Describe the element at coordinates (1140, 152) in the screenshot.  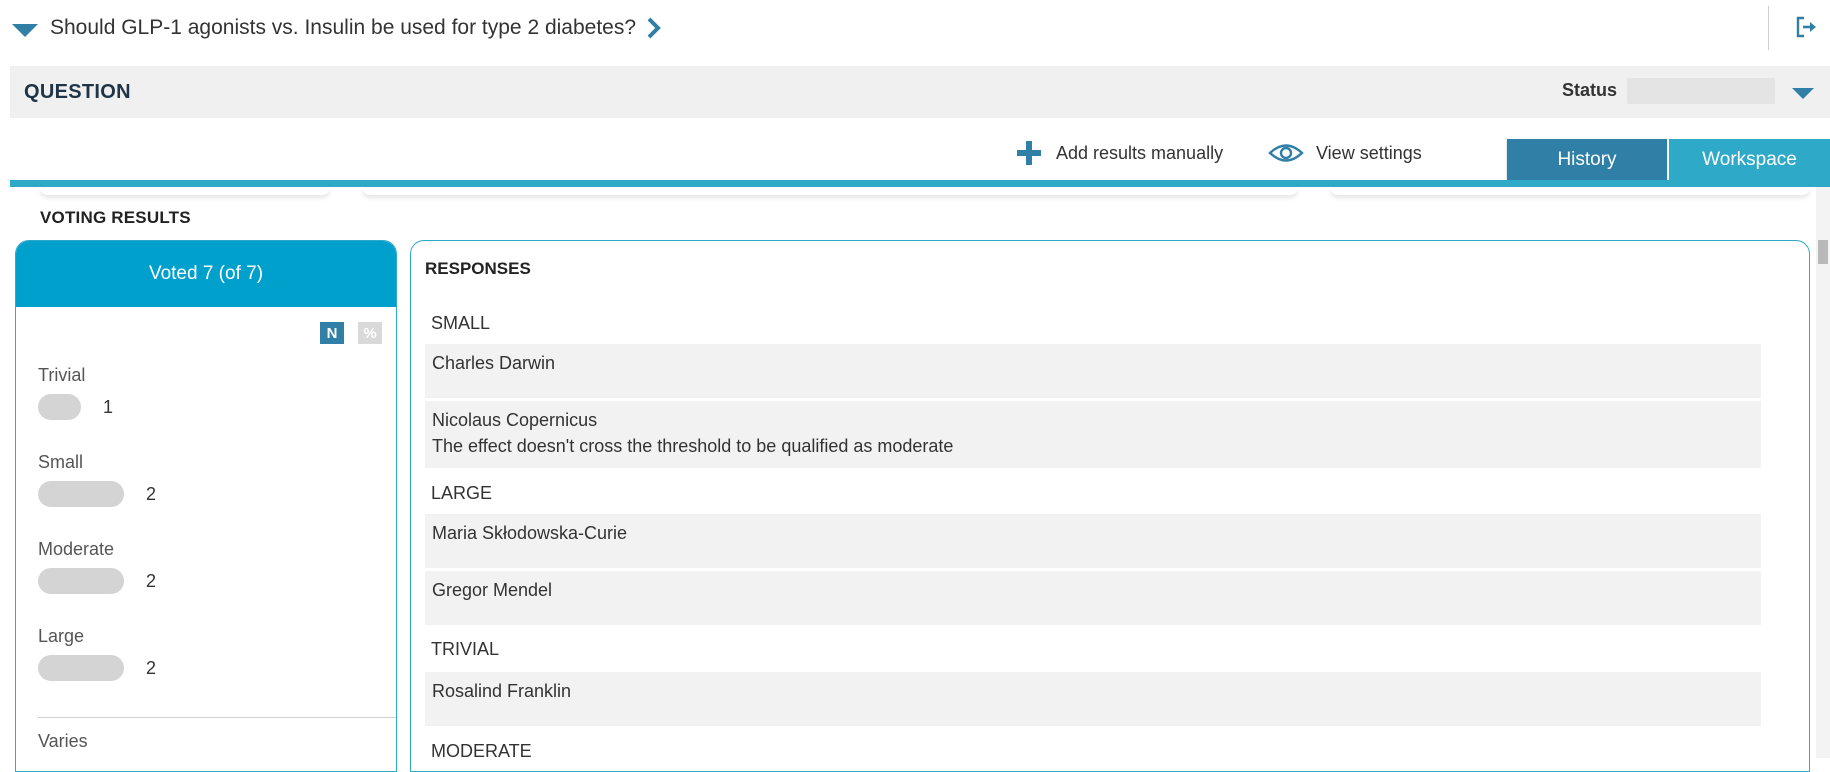
I see `add-results-label: Add results manually` at that location.